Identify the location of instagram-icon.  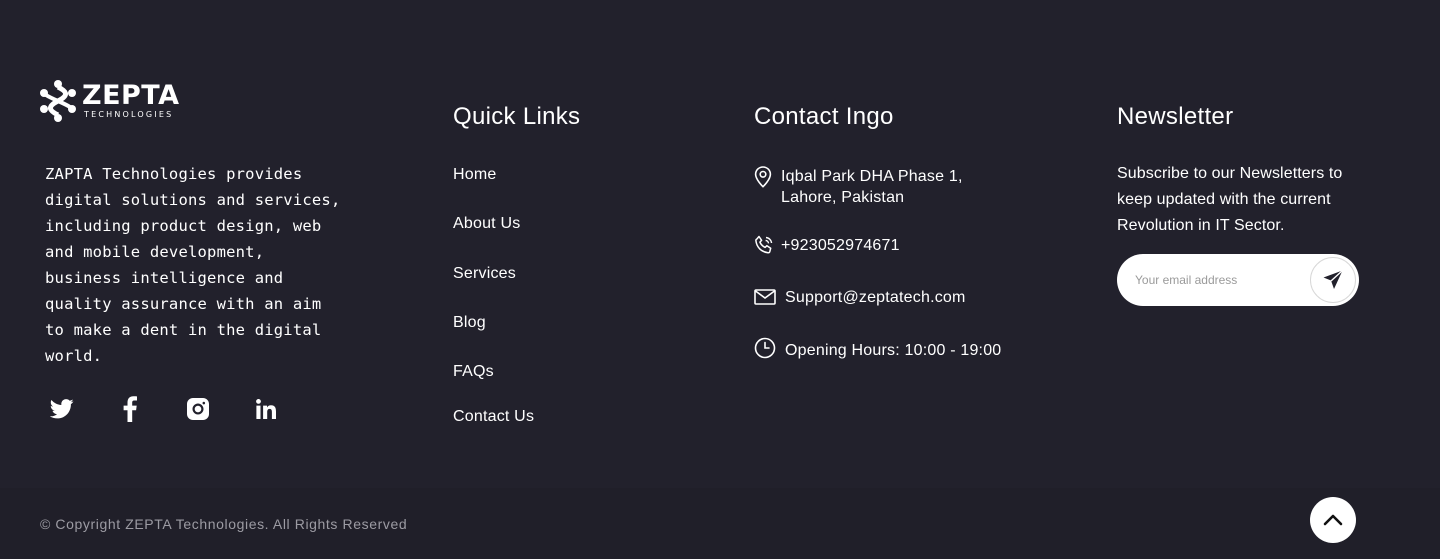
(198, 409).